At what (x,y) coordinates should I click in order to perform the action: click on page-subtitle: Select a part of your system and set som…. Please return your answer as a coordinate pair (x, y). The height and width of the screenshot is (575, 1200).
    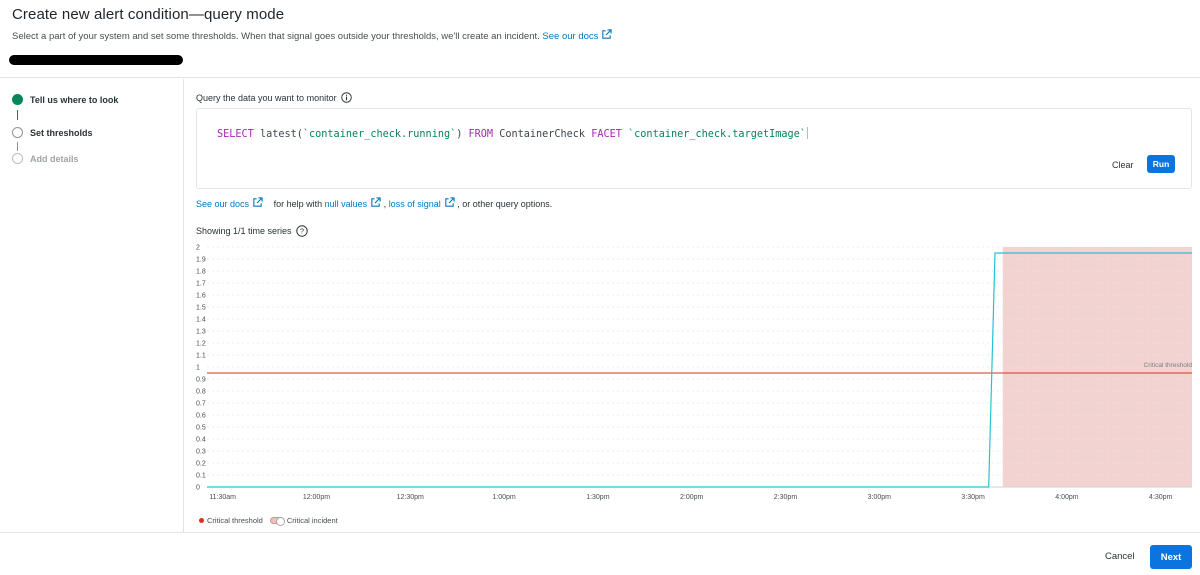
    Looking at the image, I should click on (312, 35).